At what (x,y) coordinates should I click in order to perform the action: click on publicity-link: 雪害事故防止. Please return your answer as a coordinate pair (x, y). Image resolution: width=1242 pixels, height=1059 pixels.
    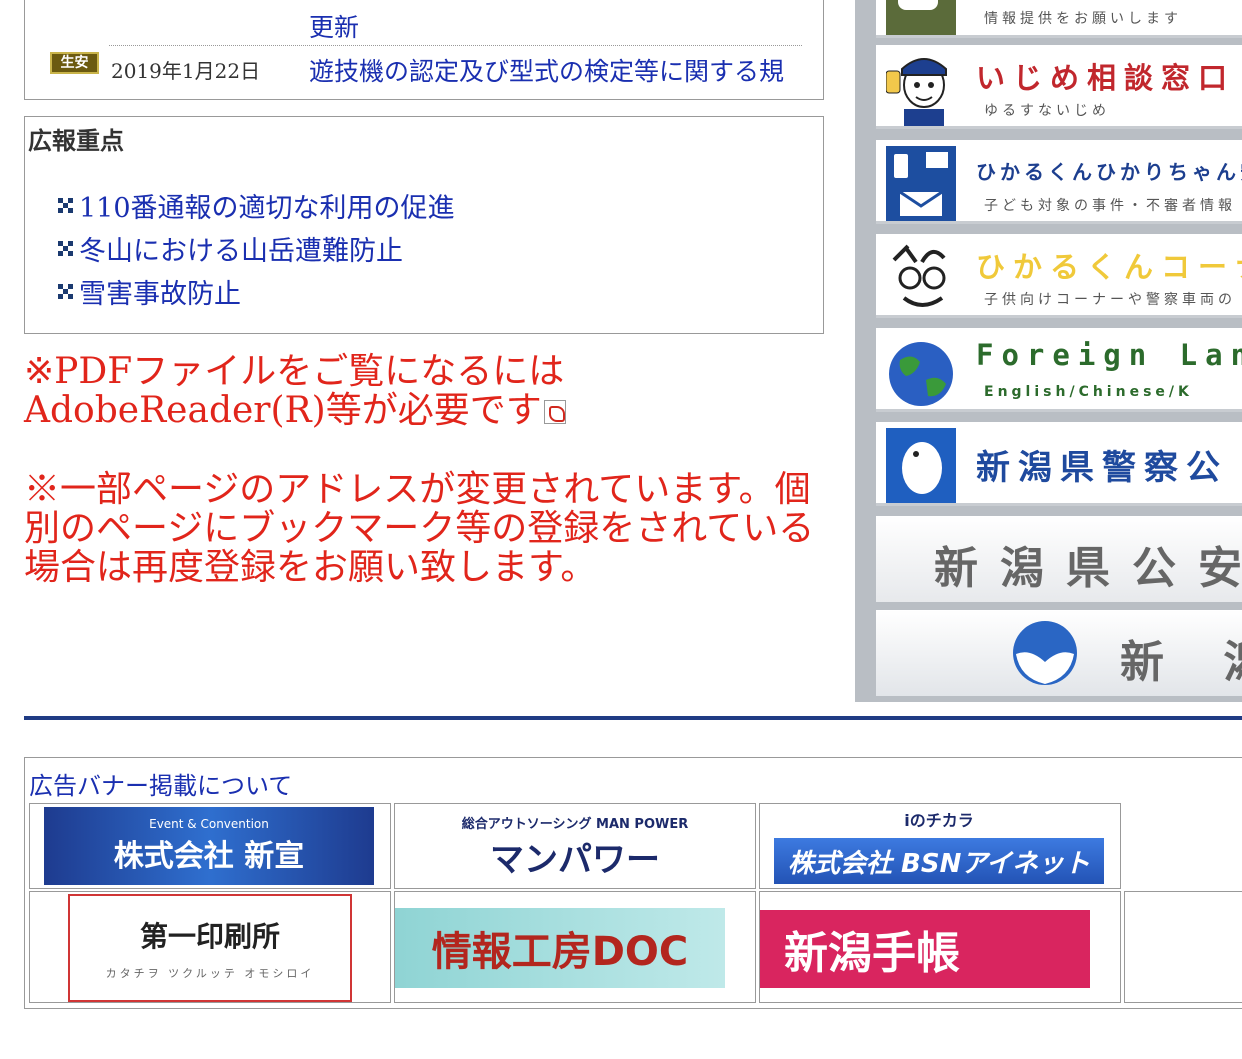
    Looking at the image, I should click on (160, 295).